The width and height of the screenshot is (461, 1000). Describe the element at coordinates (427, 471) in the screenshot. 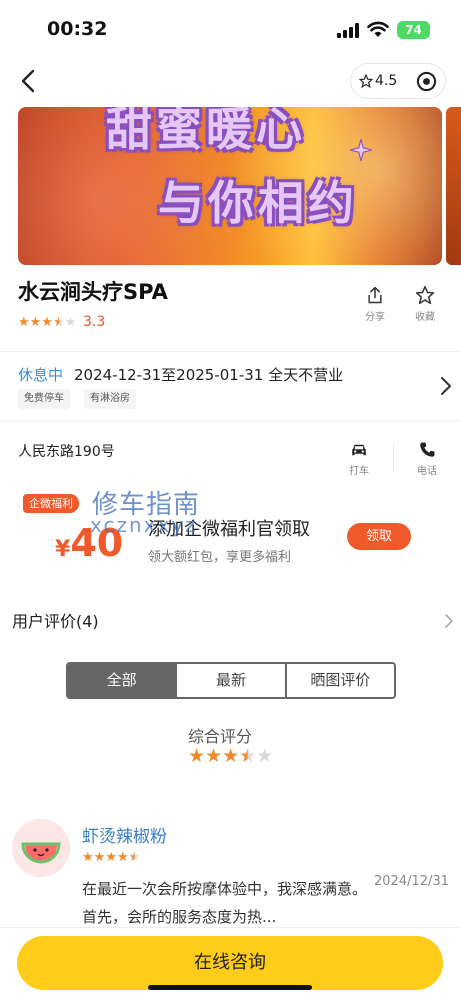

I see `phone-label: 电话` at that location.